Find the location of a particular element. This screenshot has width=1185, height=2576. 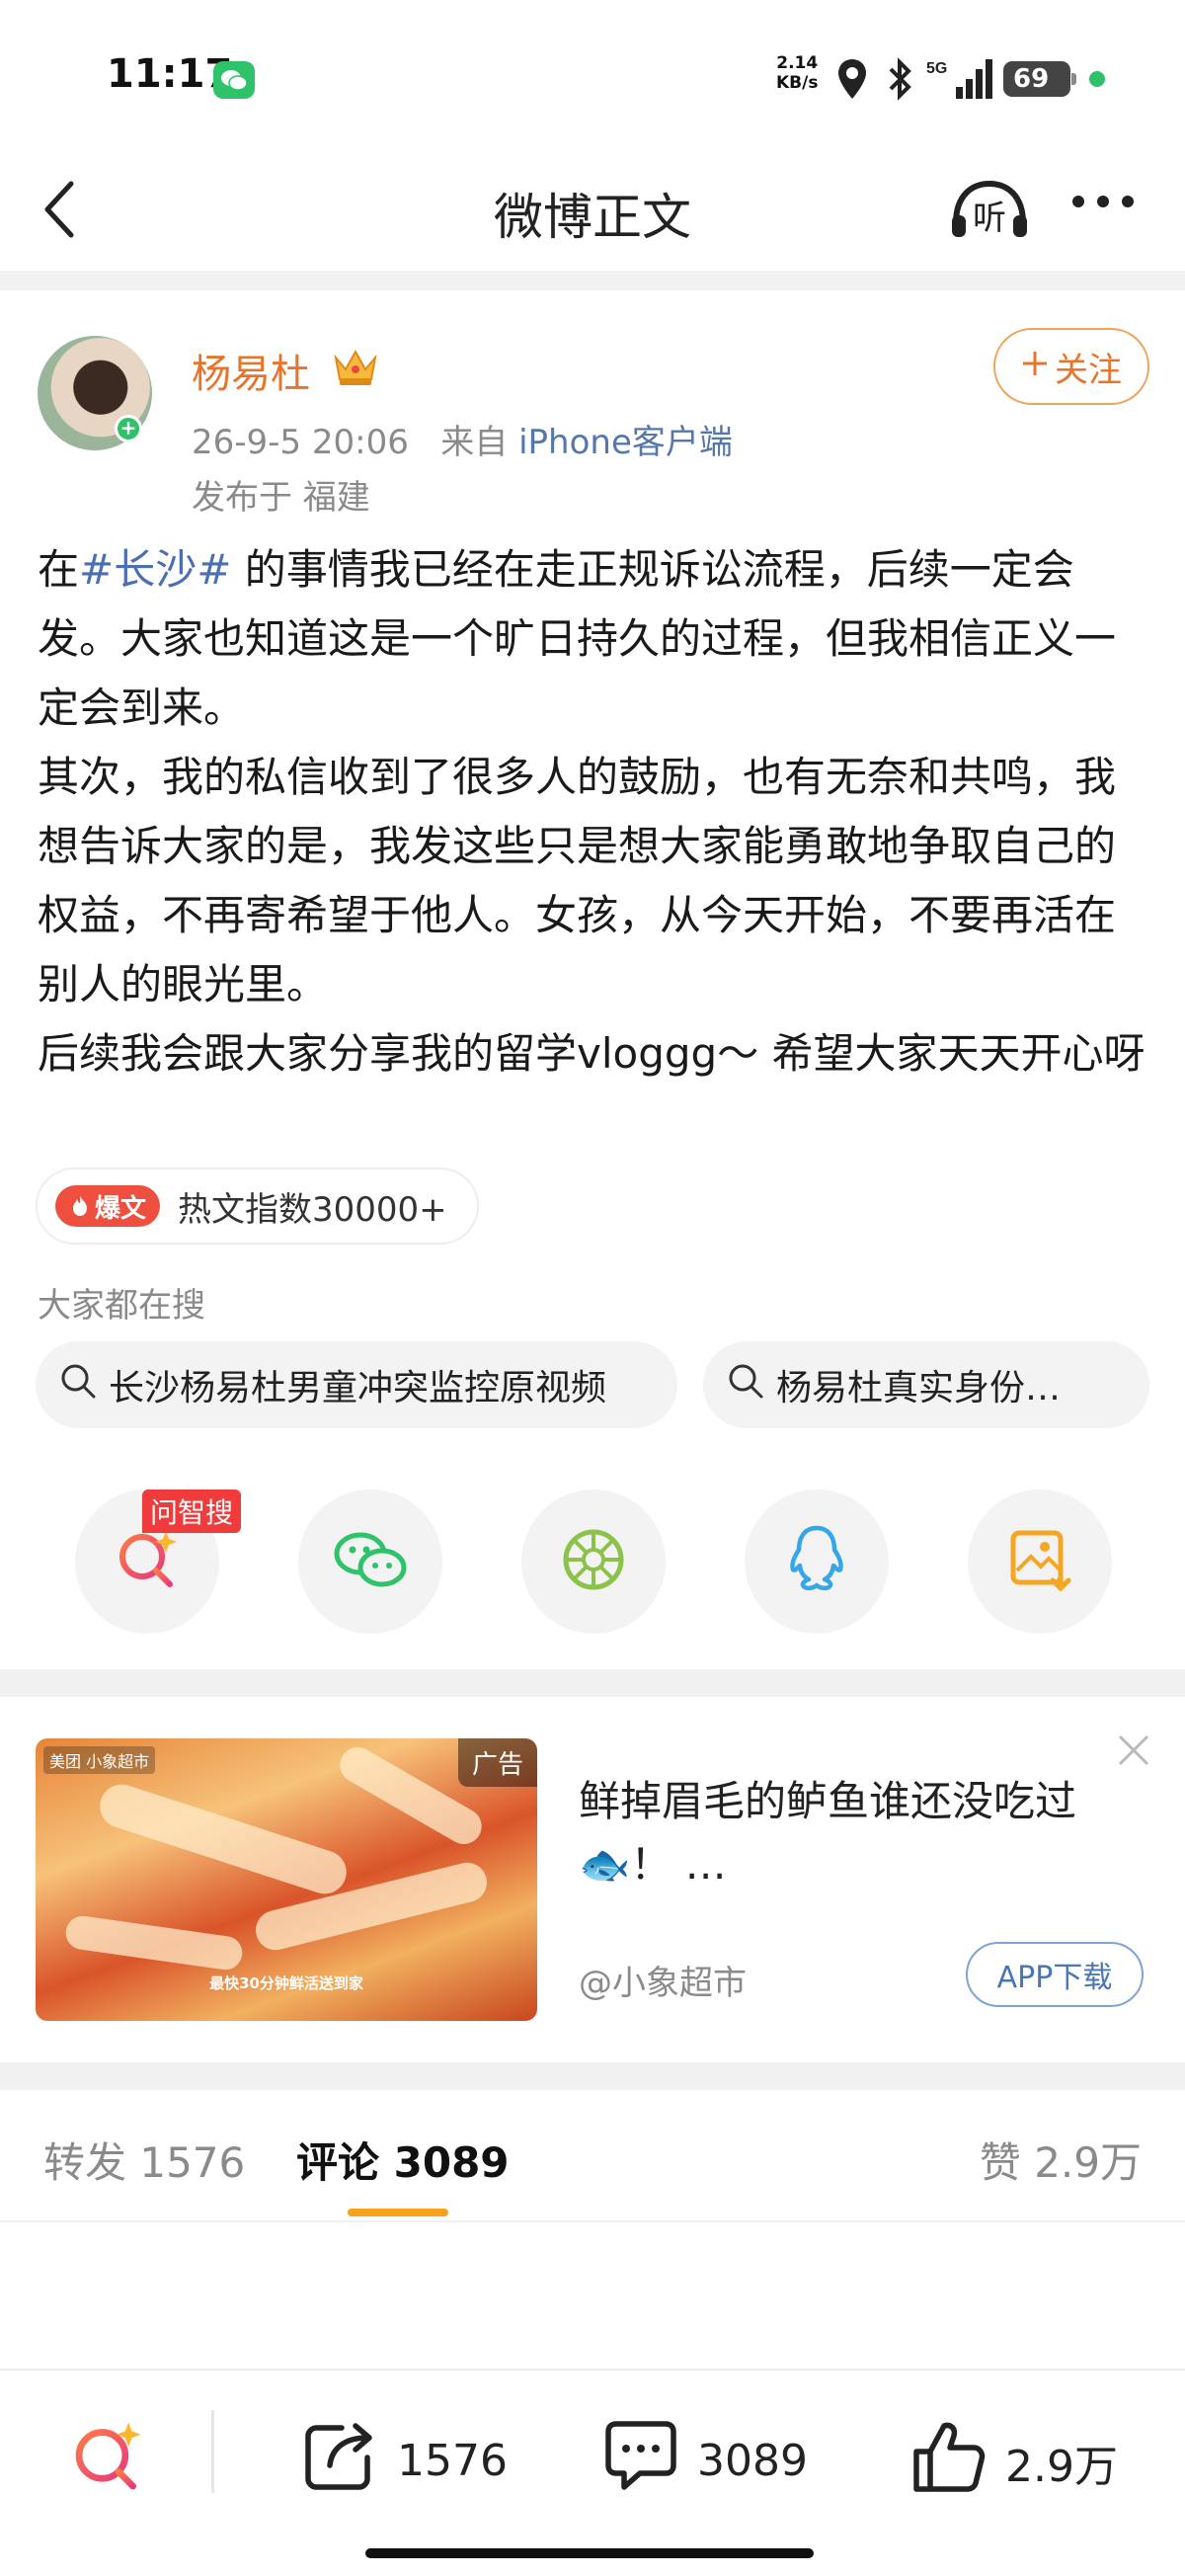

repost-count: 1576 is located at coordinates (453, 2461).